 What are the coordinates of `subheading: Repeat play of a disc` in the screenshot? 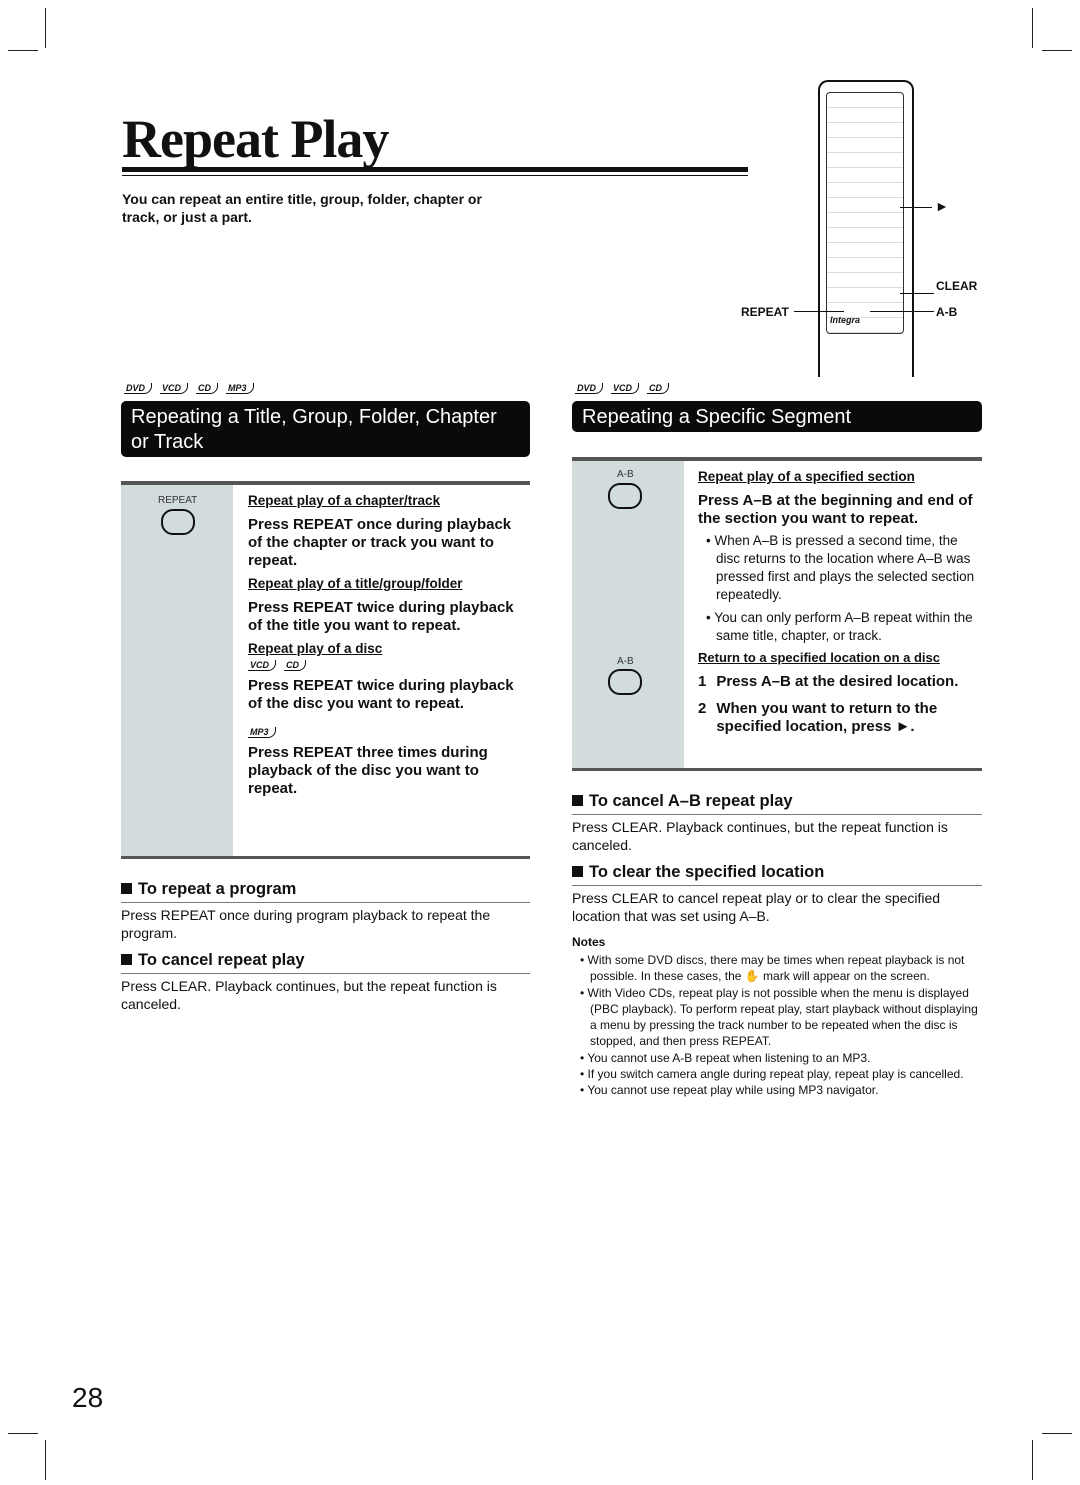 It's located at (315, 648).